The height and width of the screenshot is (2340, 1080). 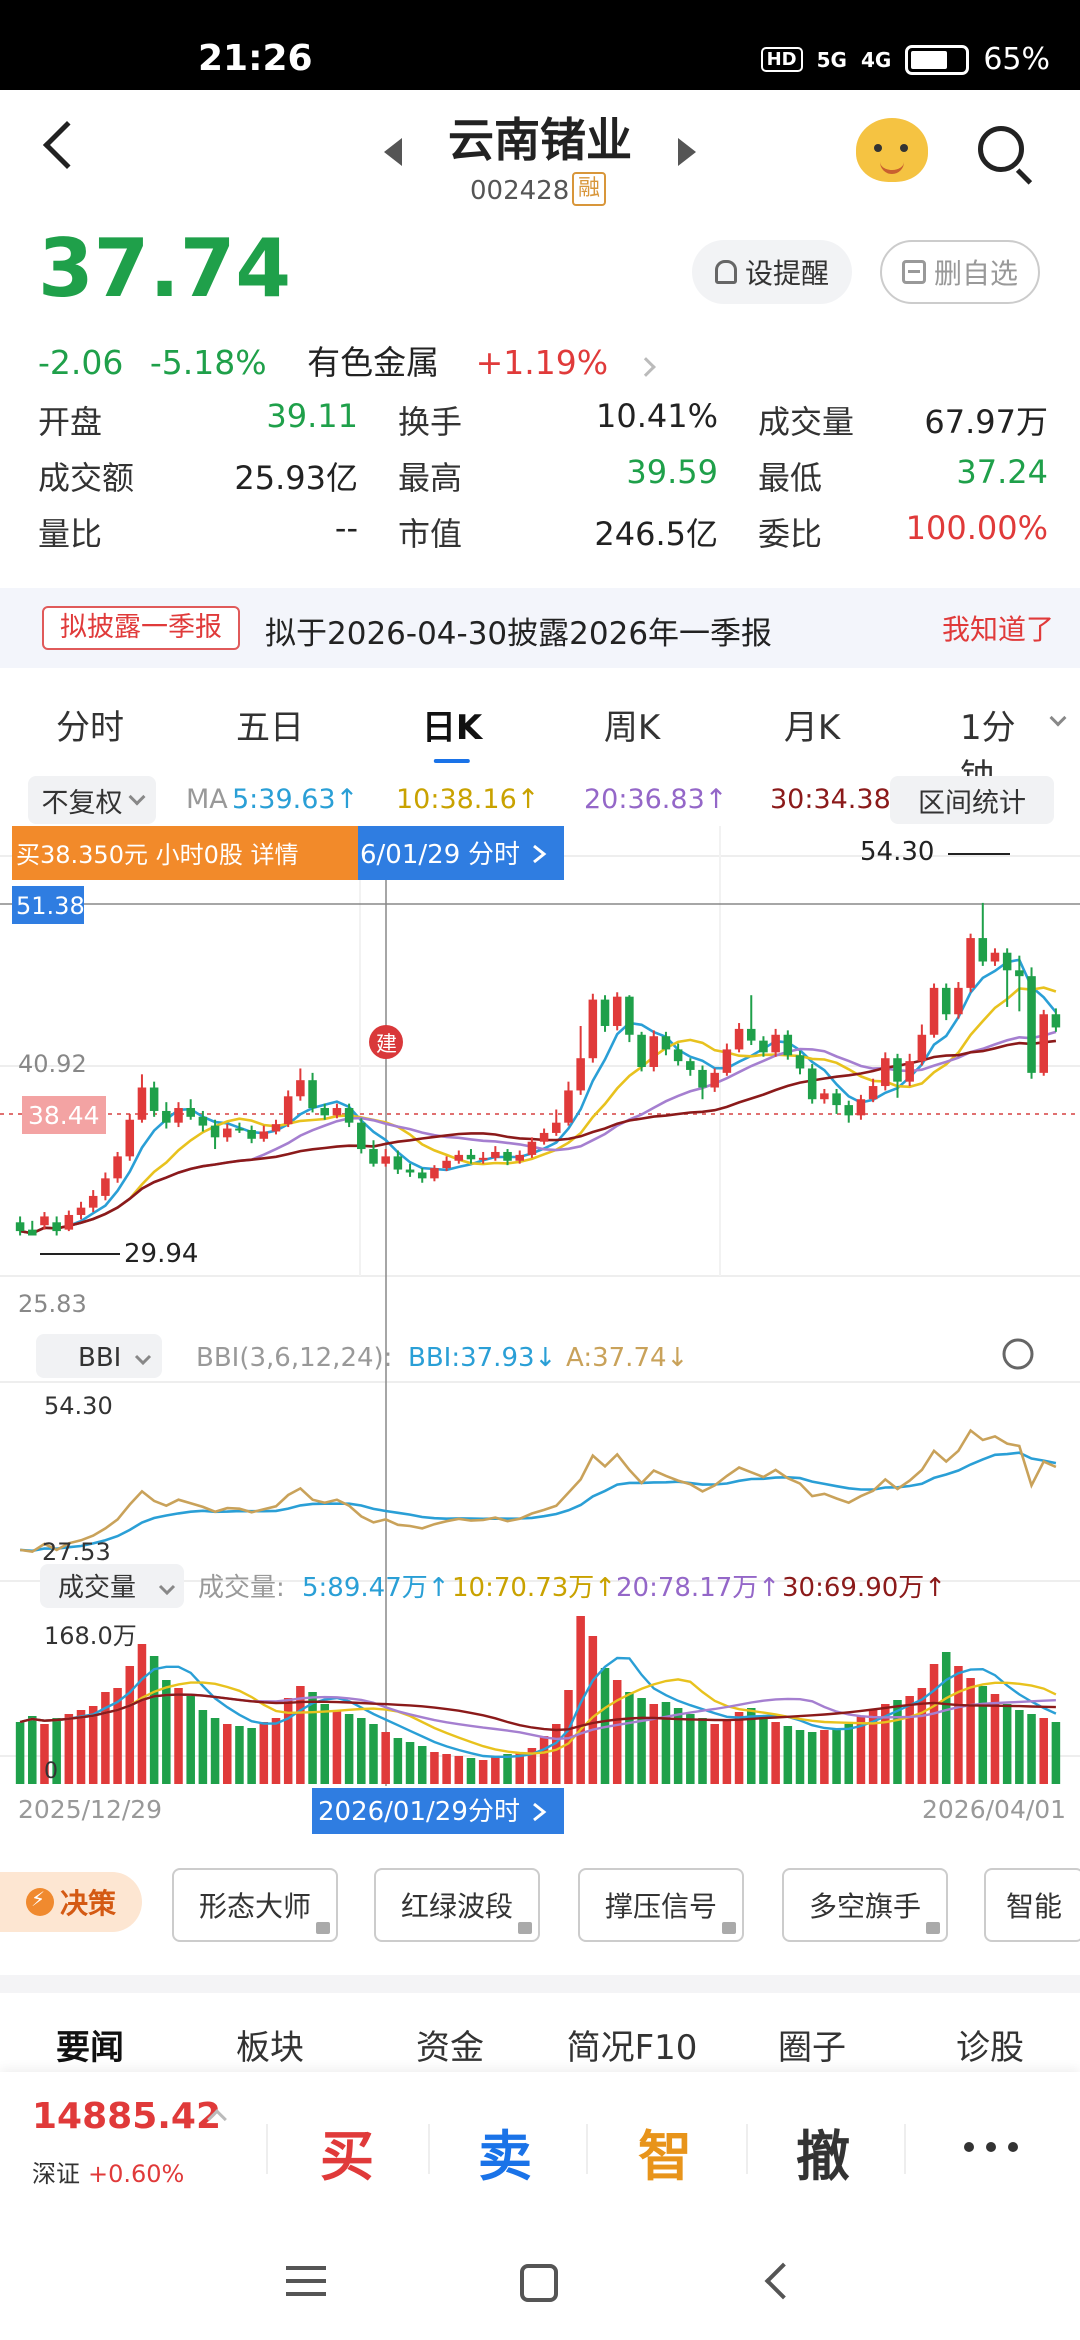 What do you see at coordinates (892, 150) in the screenshot?
I see `mascot-icon` at bounding box center [892, 150].